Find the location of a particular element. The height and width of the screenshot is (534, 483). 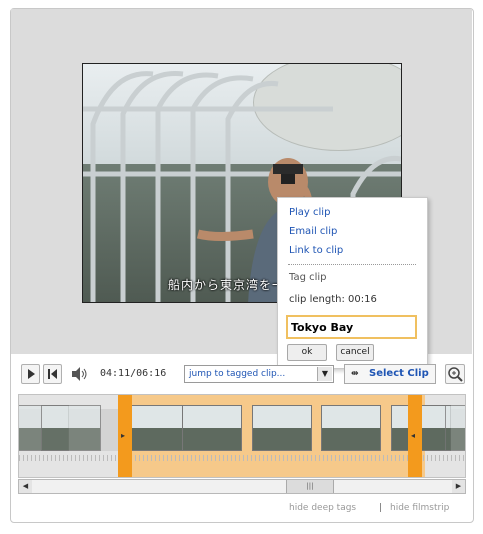

play-icon is located at coordinates (31, 374).